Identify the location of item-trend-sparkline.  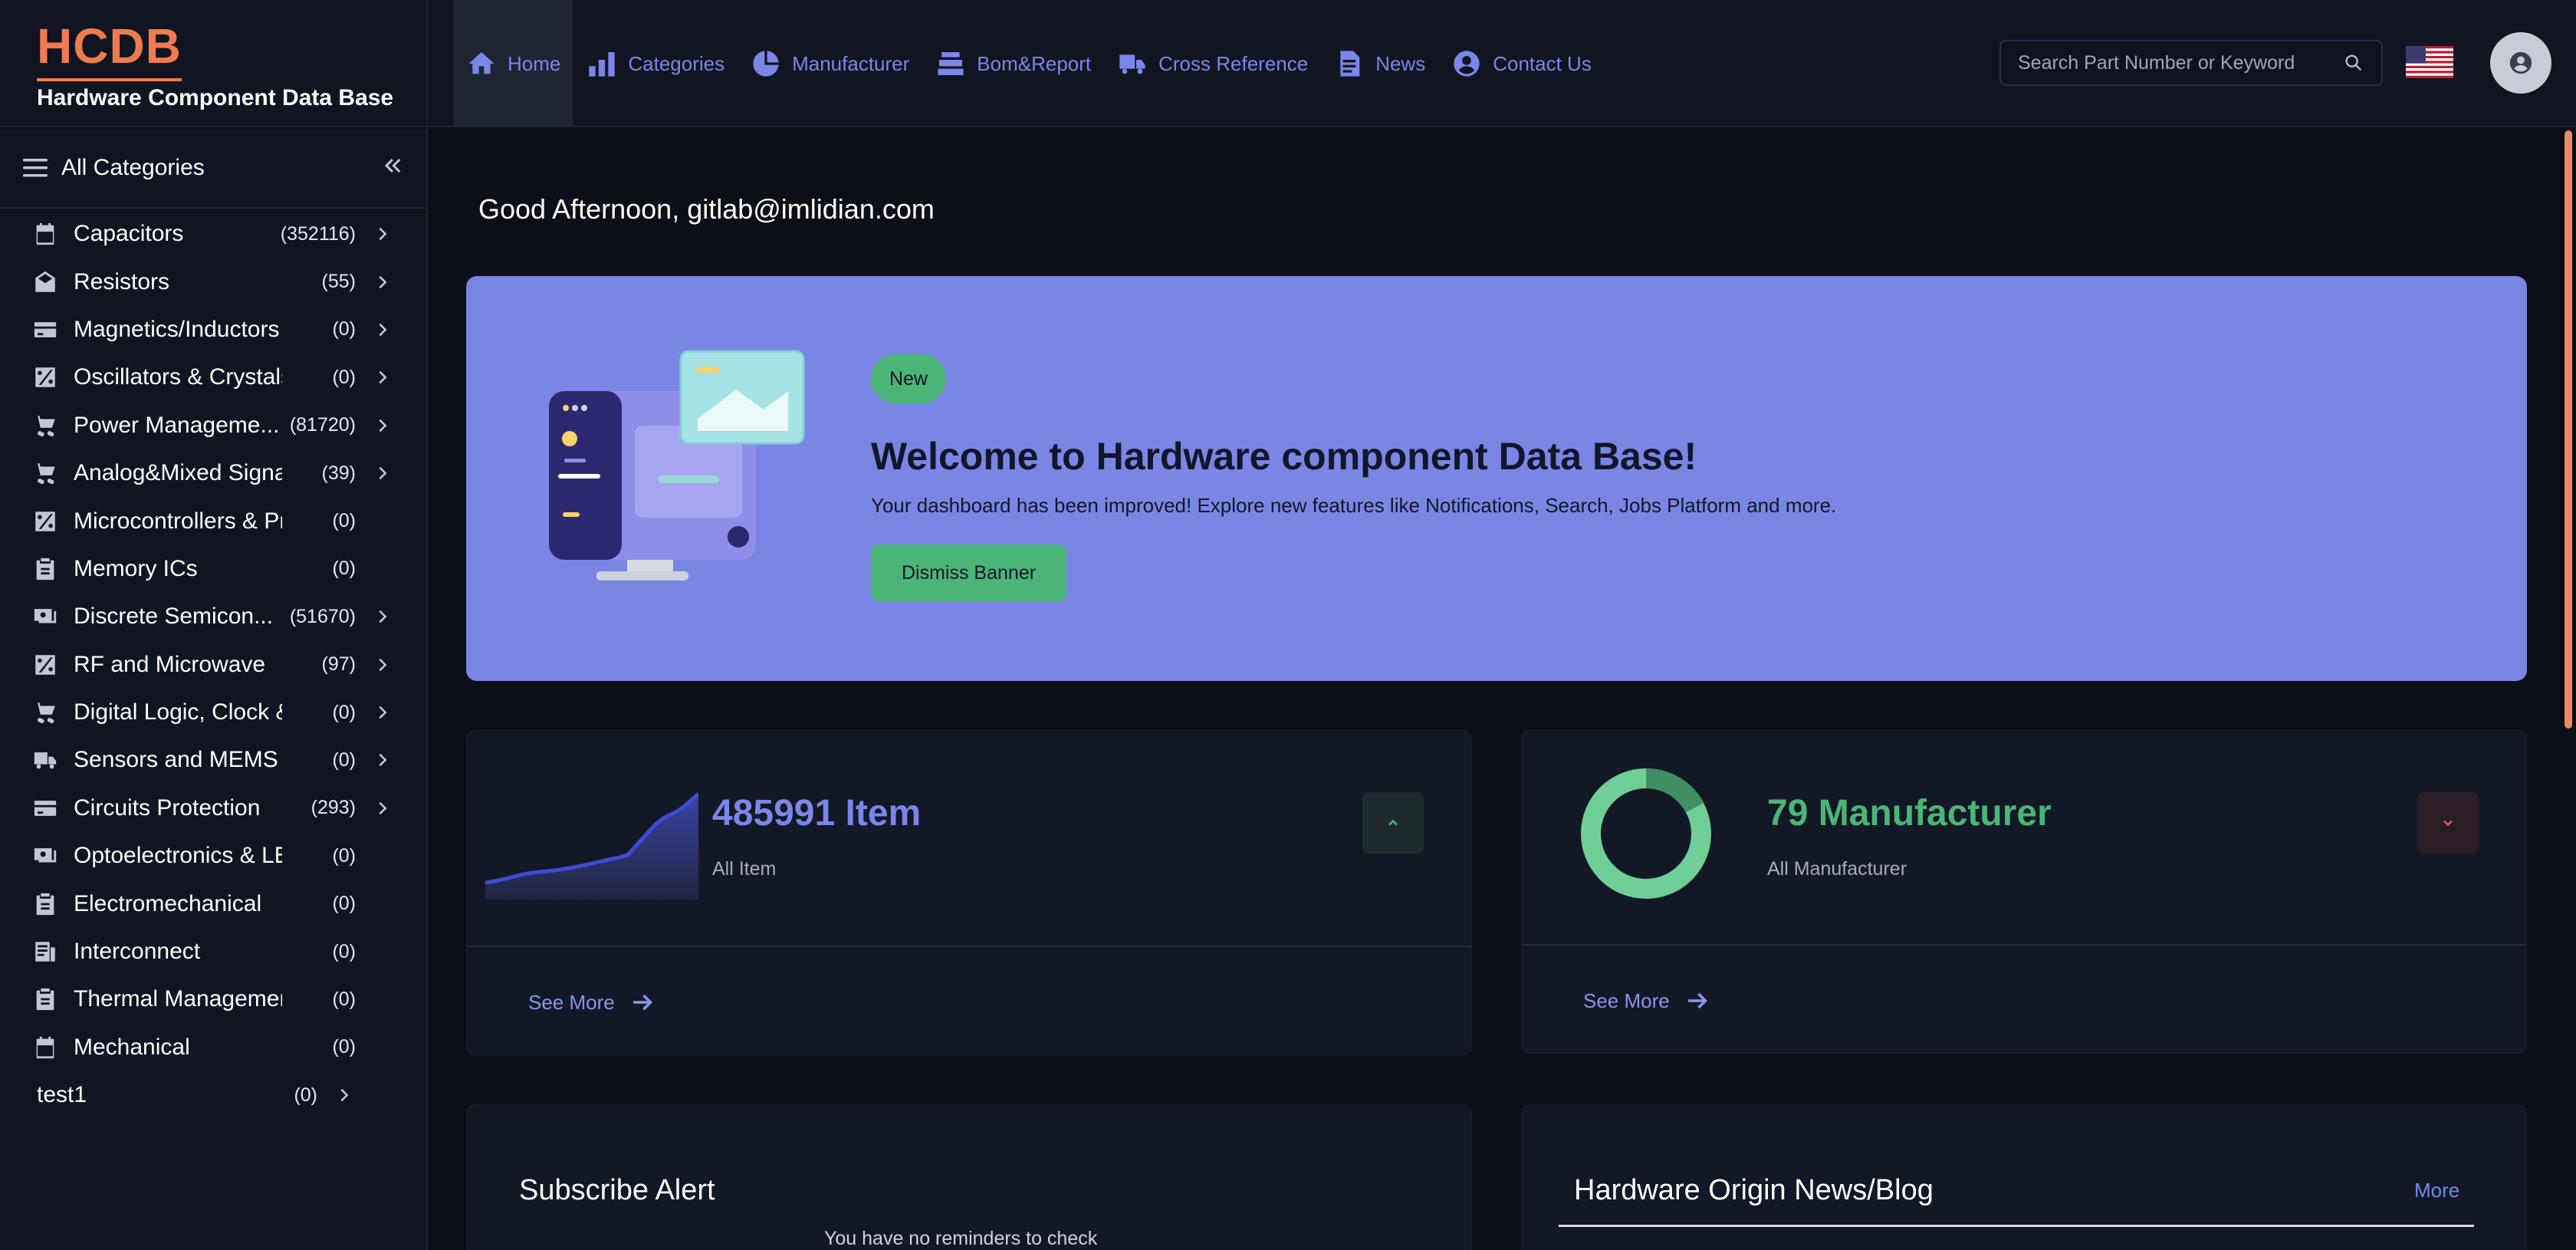
(591, 846).